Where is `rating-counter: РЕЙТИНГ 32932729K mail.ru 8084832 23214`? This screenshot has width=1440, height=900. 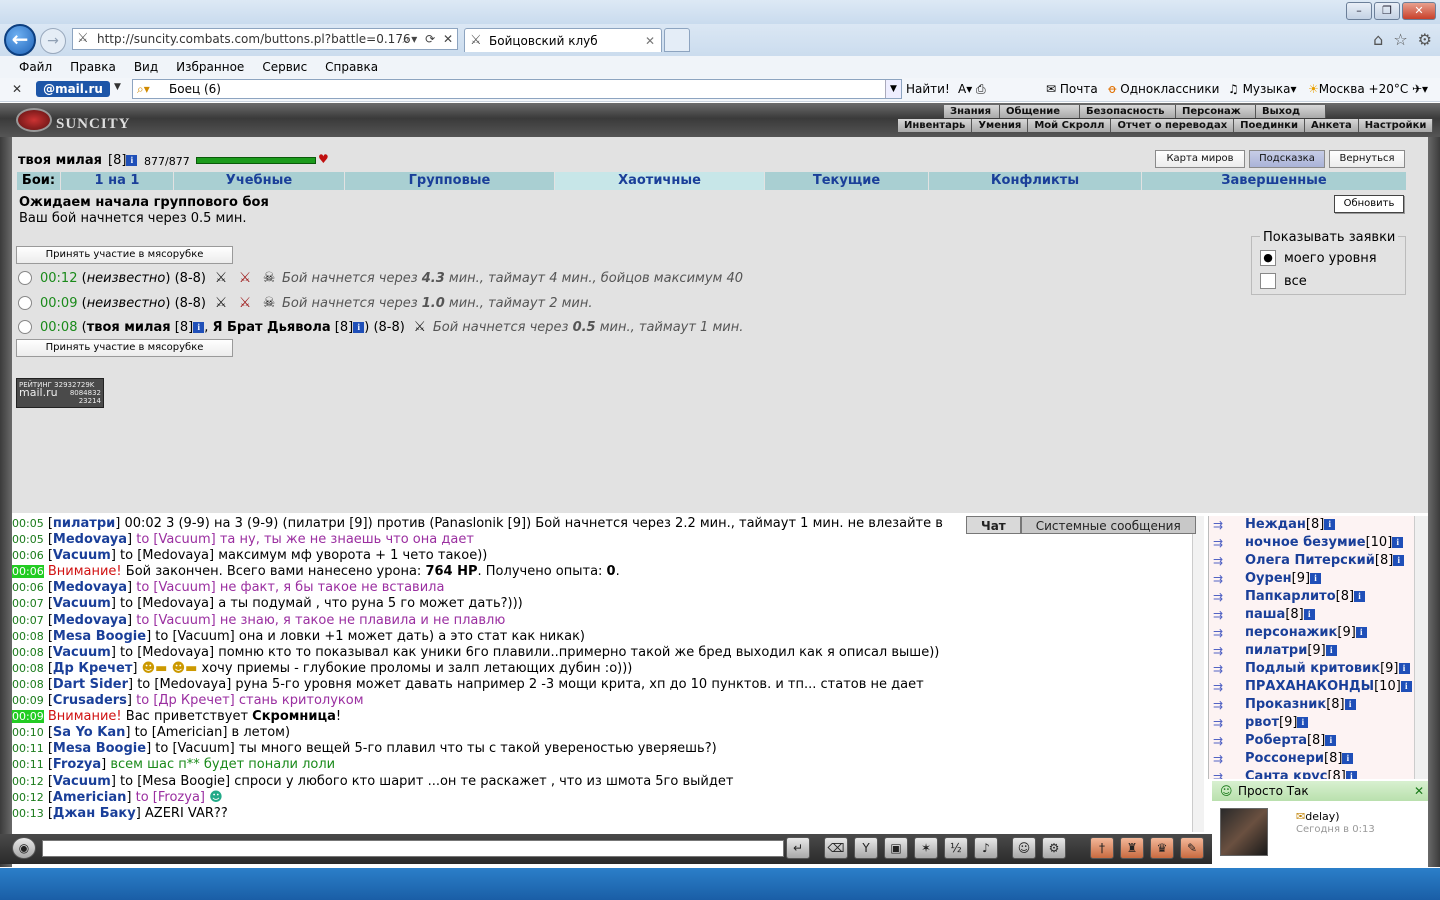 rating-counter: РЕЙТИНГ 32932729K mail.ru 8084832 23214 is located at coordinates (60, 393).